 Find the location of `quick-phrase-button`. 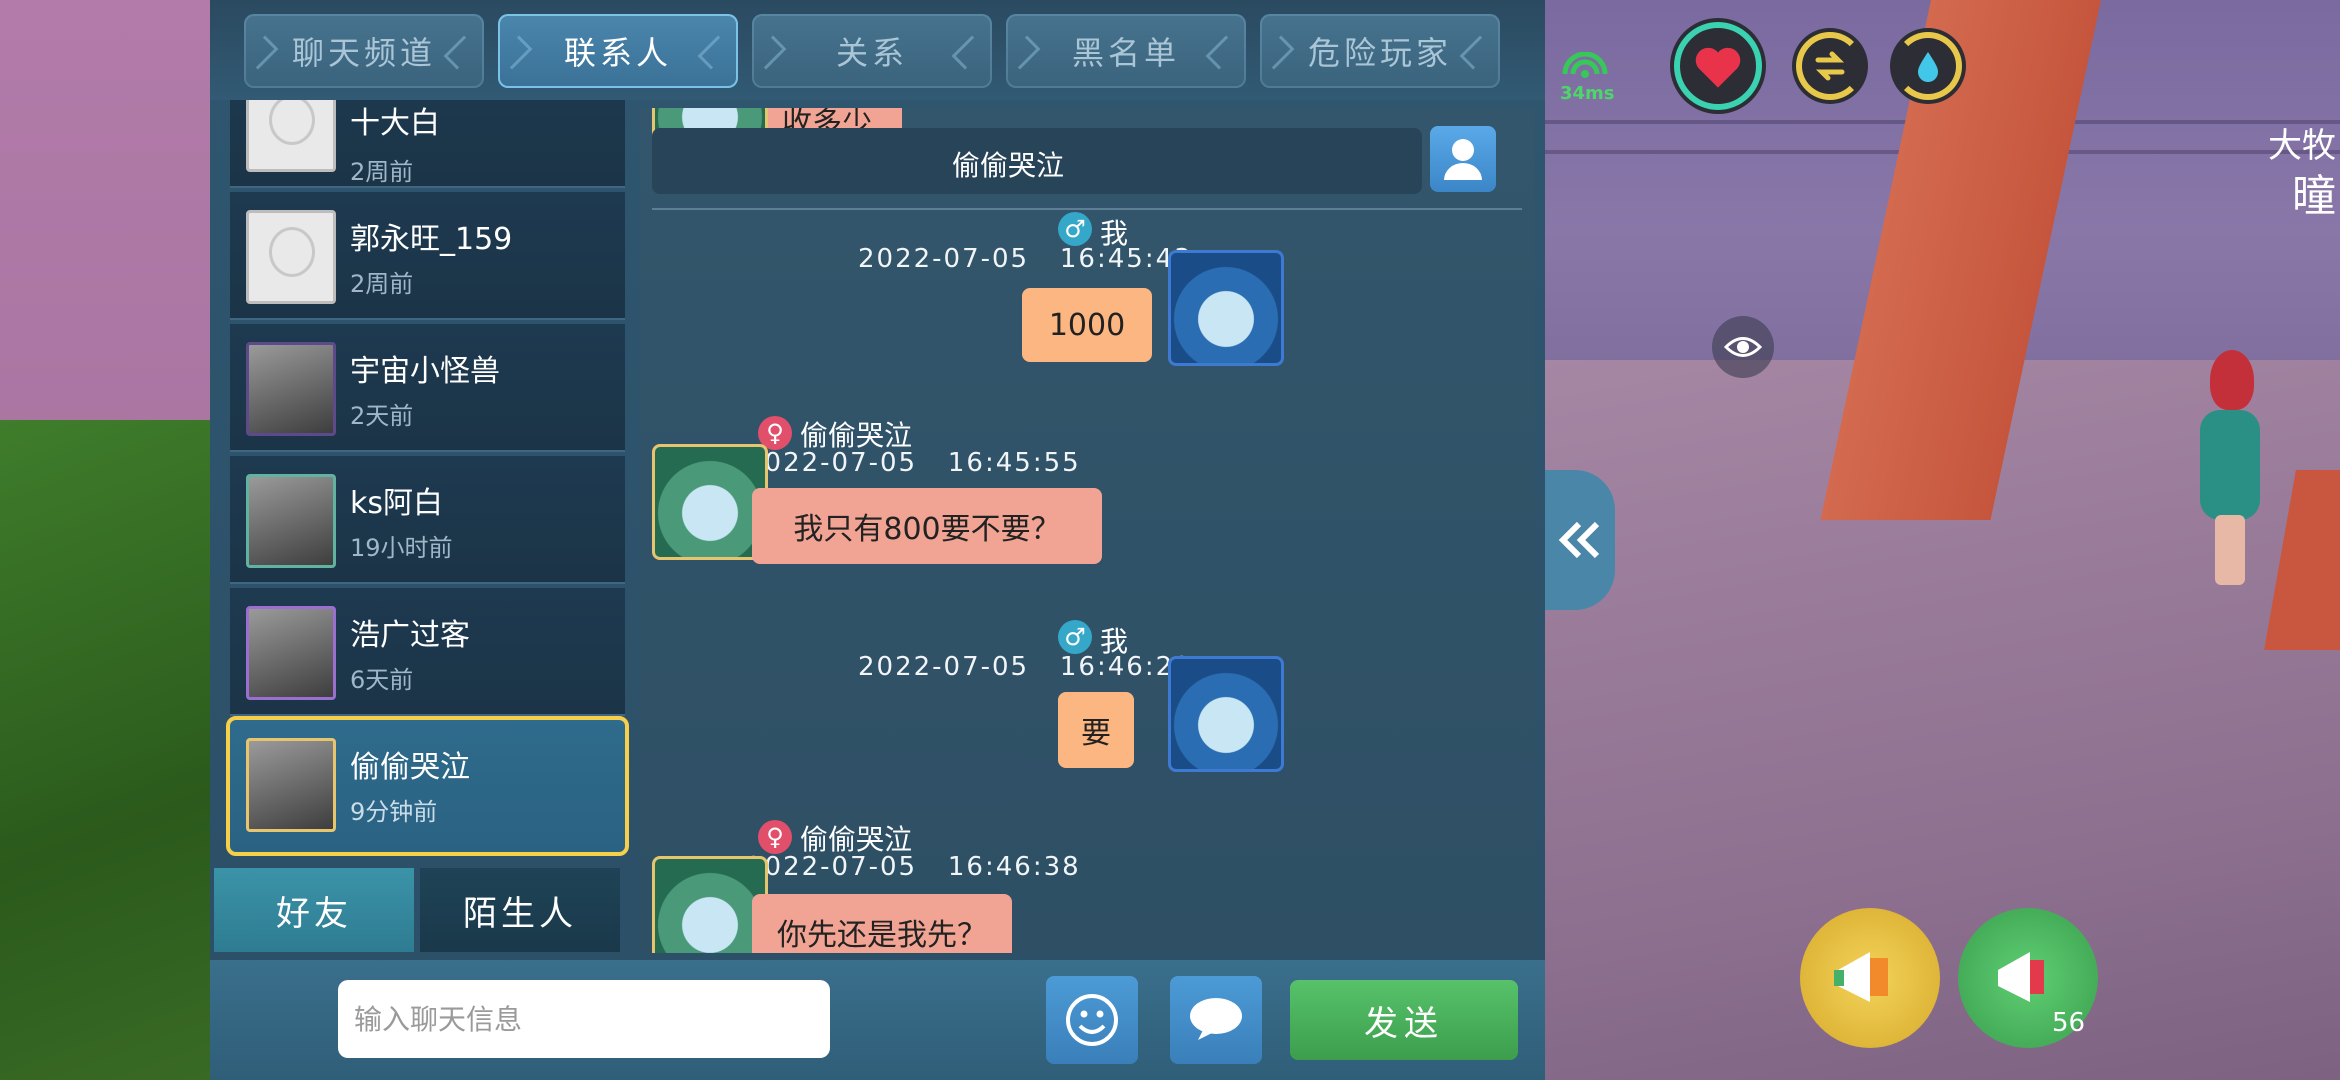

quick-phrase-button is located at coordinates (1216, 1020).